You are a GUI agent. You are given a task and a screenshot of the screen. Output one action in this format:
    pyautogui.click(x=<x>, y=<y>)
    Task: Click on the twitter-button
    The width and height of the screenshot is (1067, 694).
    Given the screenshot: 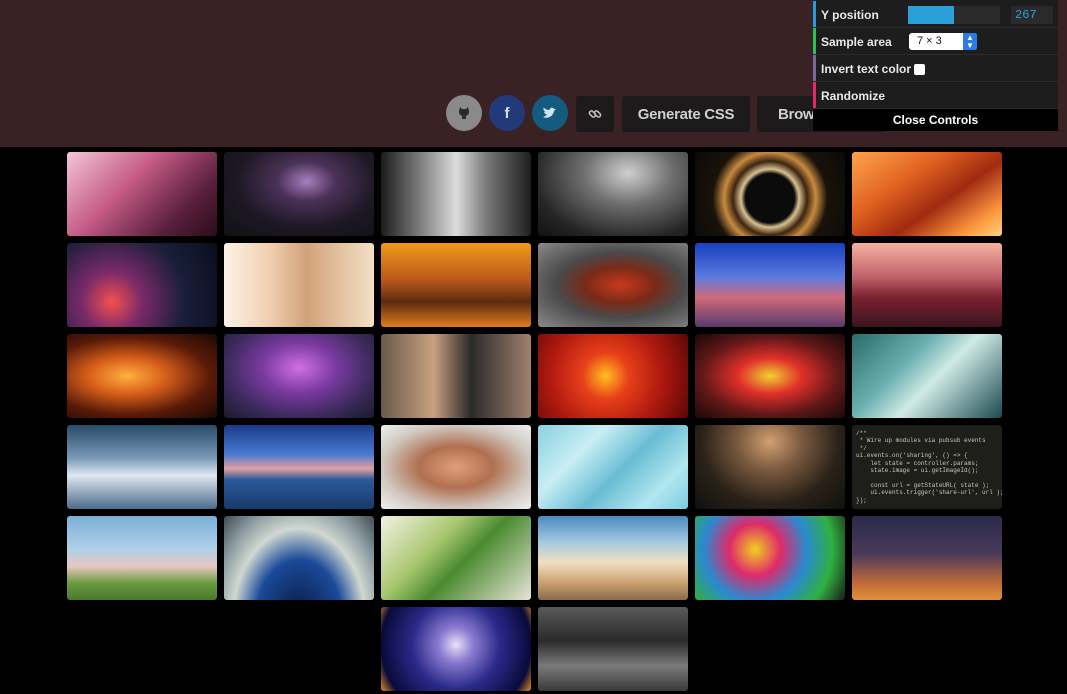 What is the action you would take?
    pyautogui.click(x=550, y=113)
    